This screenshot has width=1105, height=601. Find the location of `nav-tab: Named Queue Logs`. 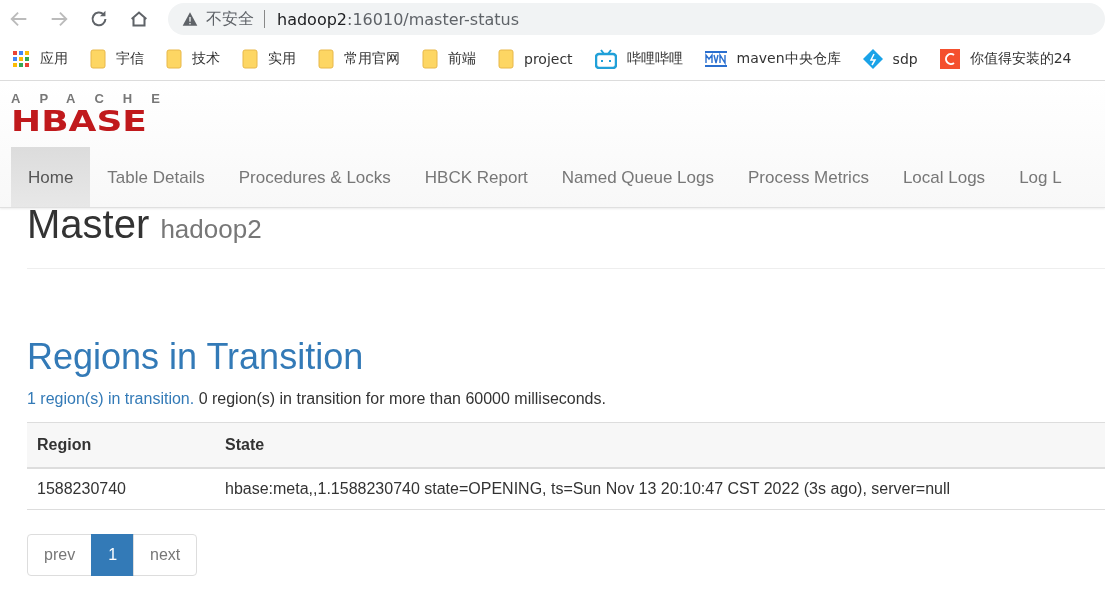

nav-tab: Named Queue Logs is located at coordinates (637, 177).